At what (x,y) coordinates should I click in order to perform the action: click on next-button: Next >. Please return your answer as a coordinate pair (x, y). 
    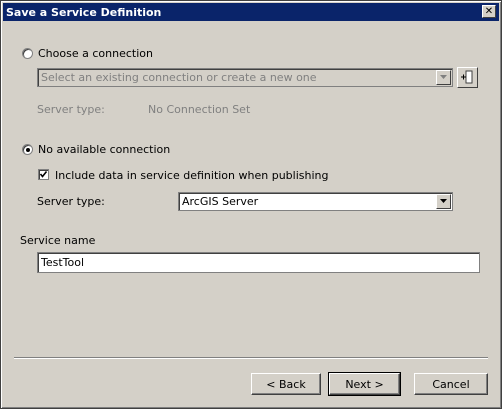
    Looking at the image, I should click on (364, 384).